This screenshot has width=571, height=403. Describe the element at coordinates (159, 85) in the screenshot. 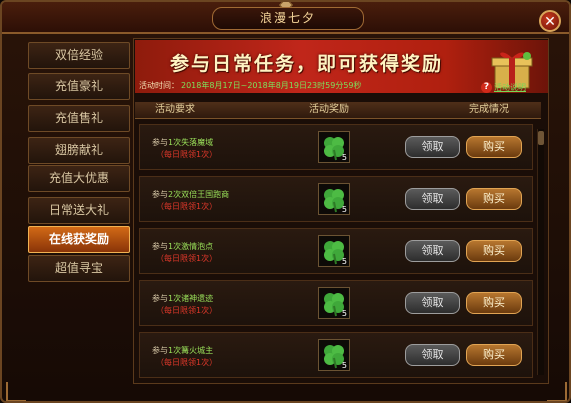

I see `event-time-label: 活动时间：` at that location.